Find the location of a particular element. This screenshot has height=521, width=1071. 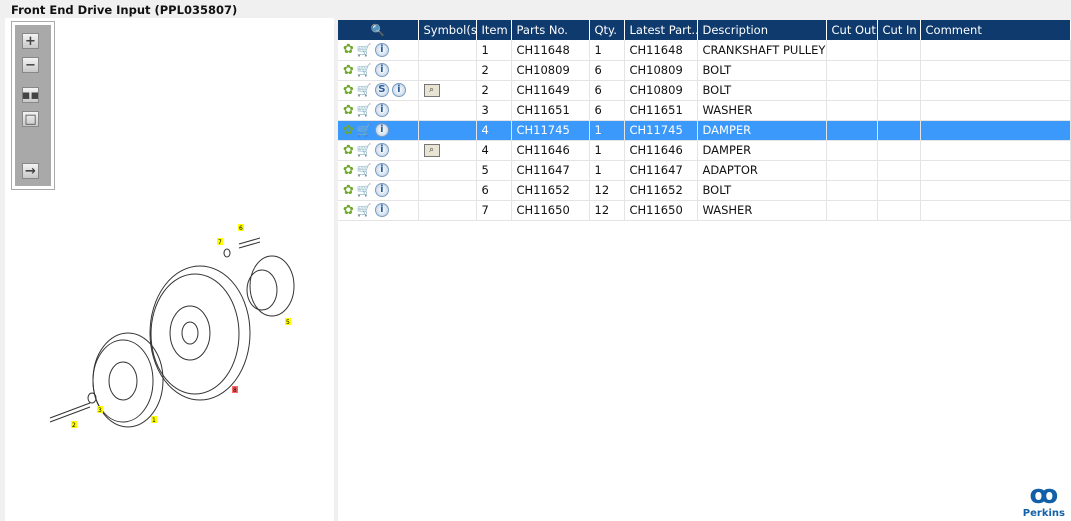

callout-8: 8 is located at coordinates (235, 390).